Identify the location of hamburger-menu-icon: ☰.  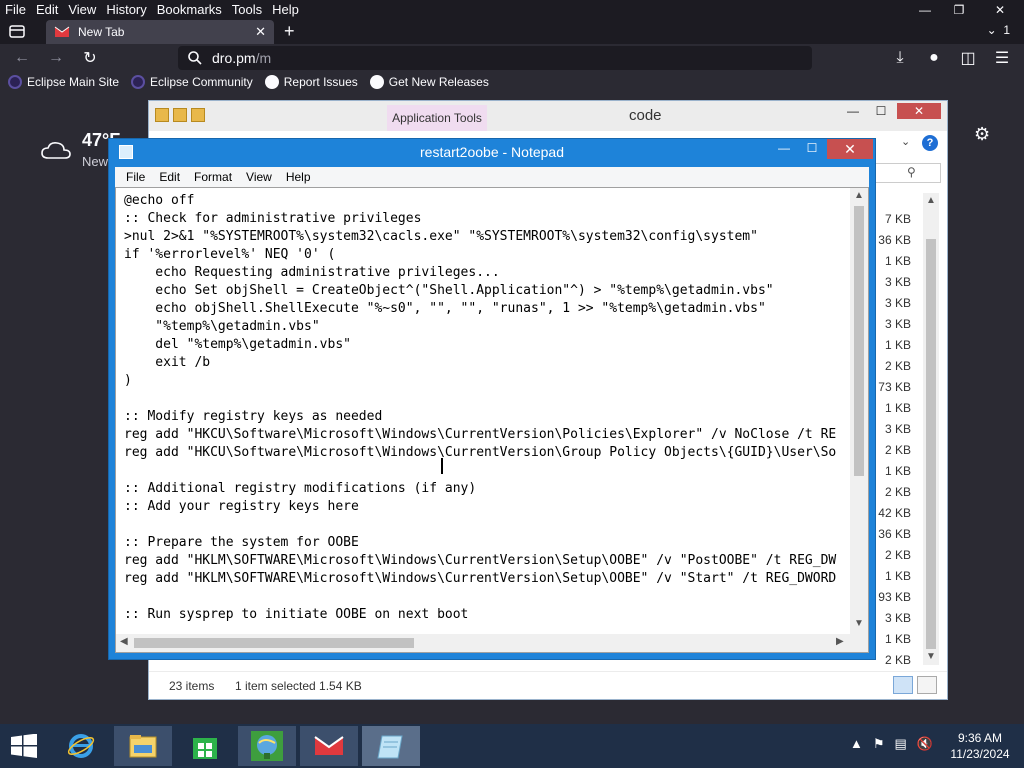
(1002, 58).